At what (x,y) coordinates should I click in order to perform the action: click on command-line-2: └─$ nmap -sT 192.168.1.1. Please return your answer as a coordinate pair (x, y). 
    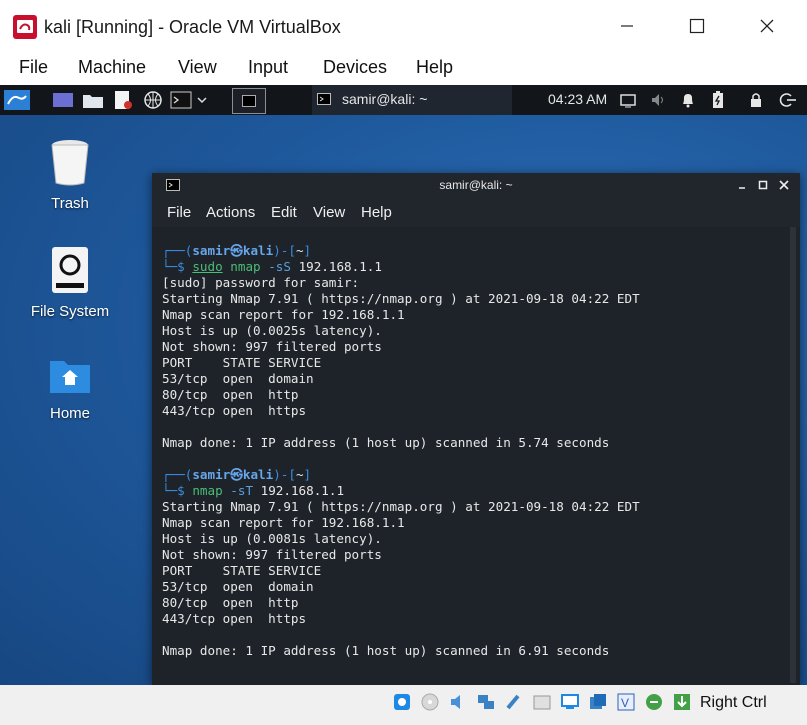
    Looking at the image, I should click on (253, 490).